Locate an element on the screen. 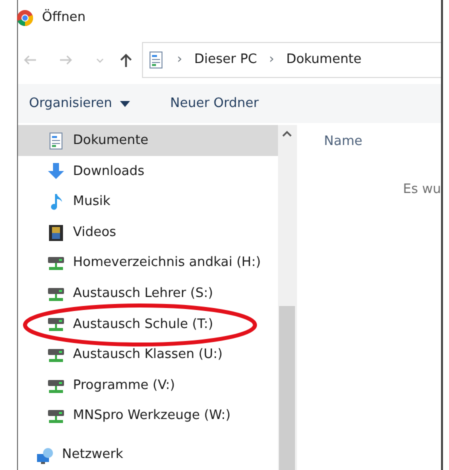 The image size is (449, 470). scrollbar is located at coordinates (287, 297).